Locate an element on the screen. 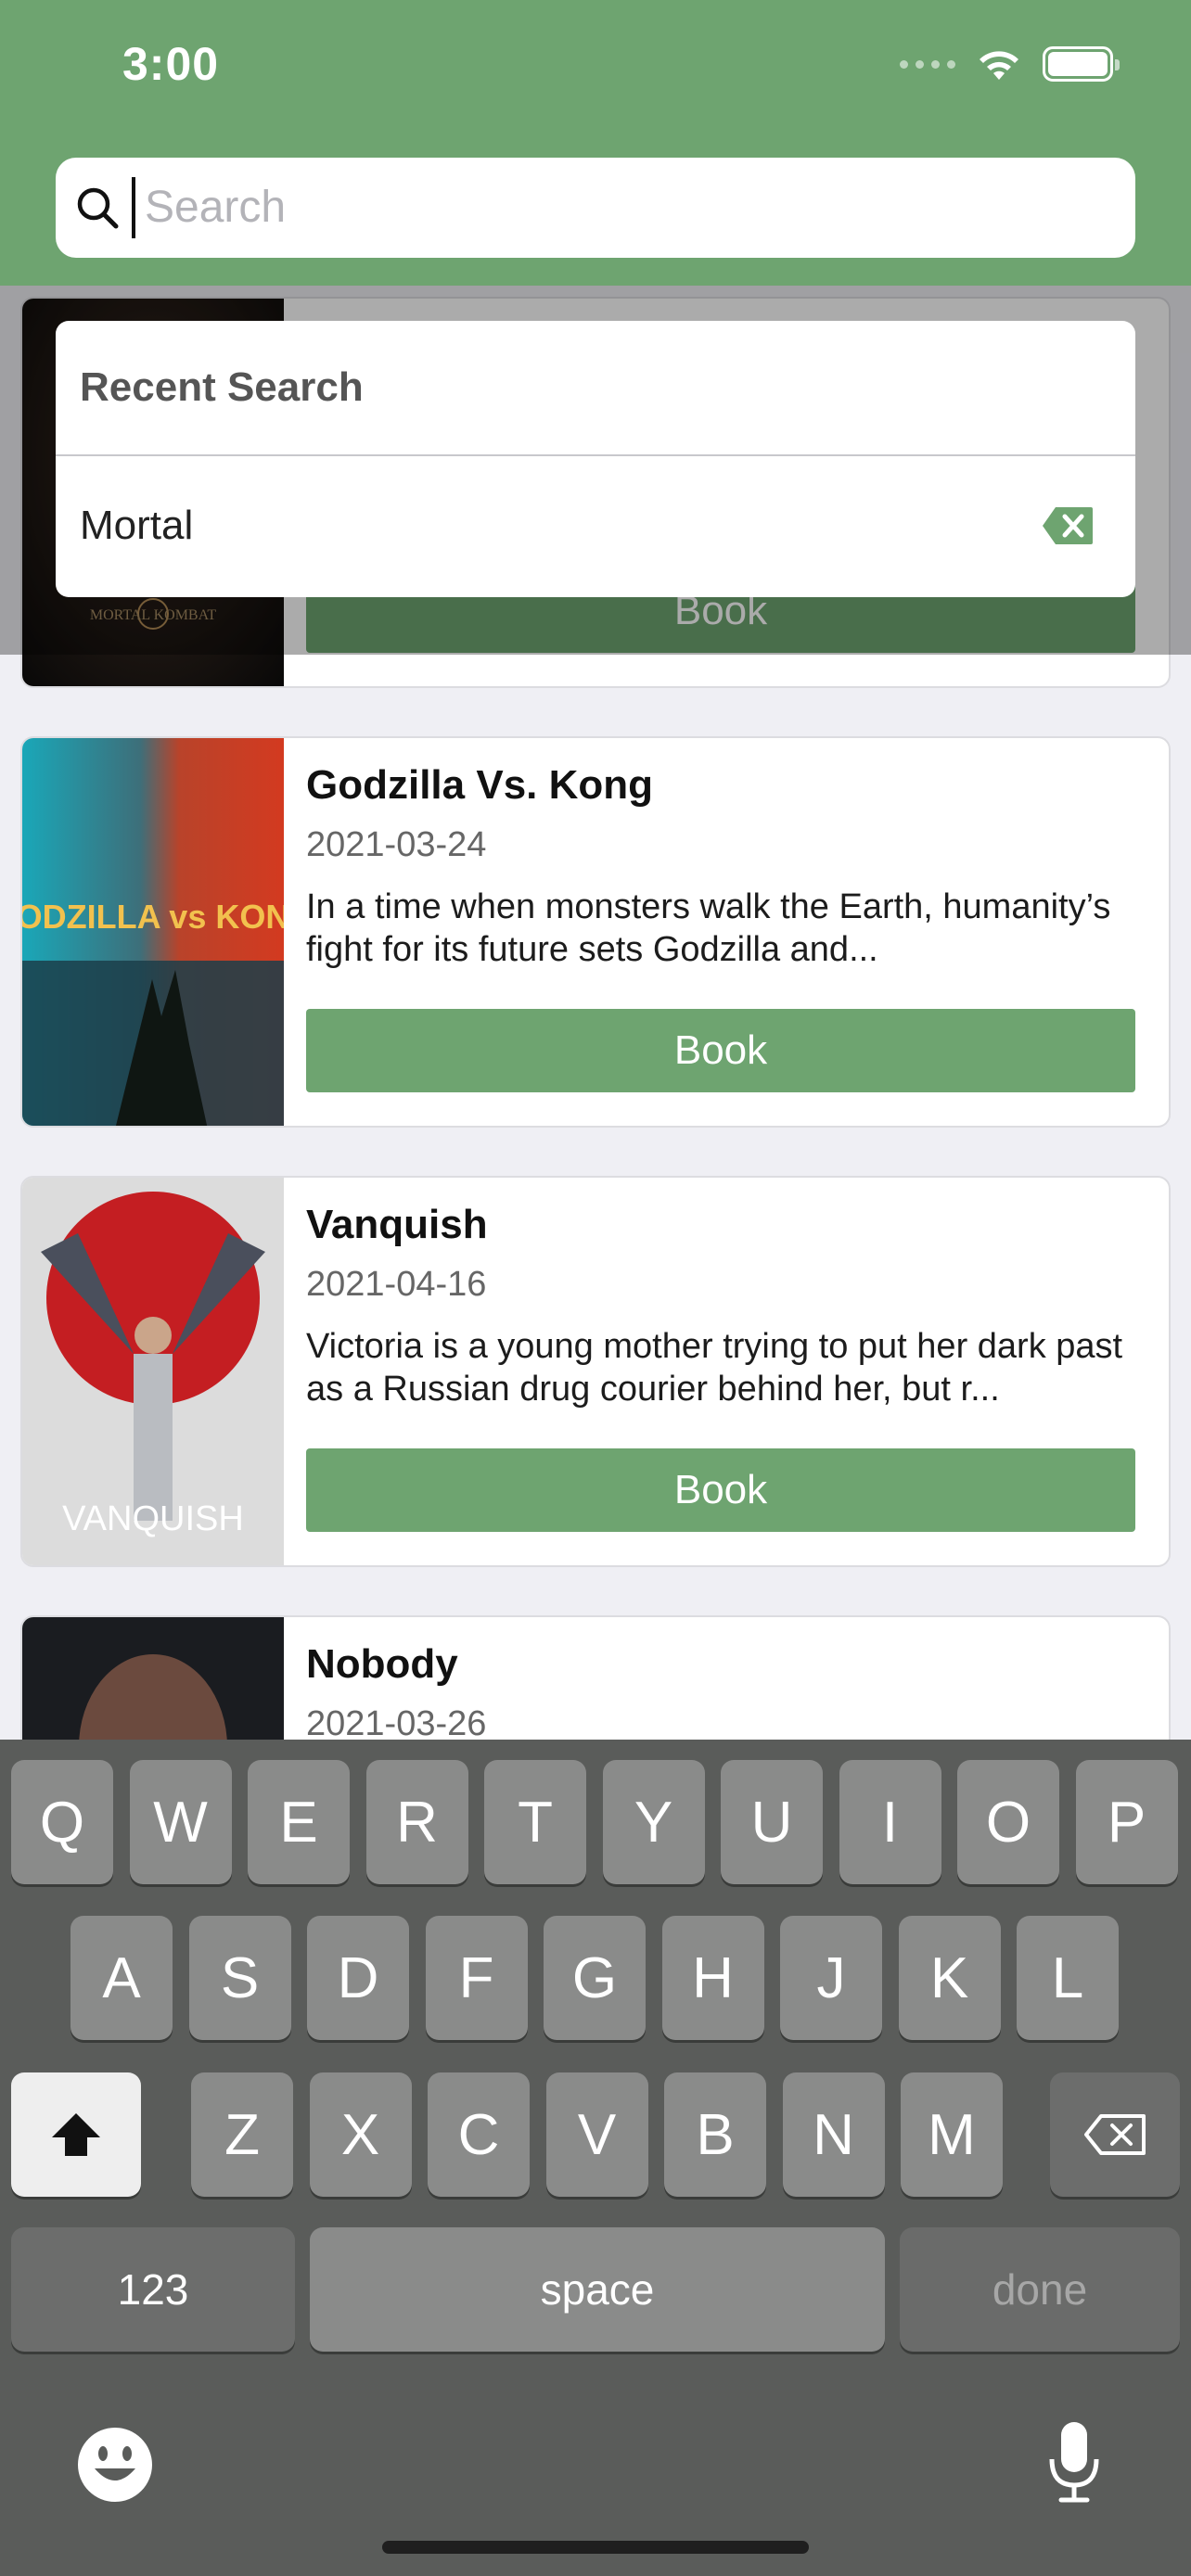 This screenshot has width=1191, height=2576. home-indicator is located at coordinates (595, 2547).